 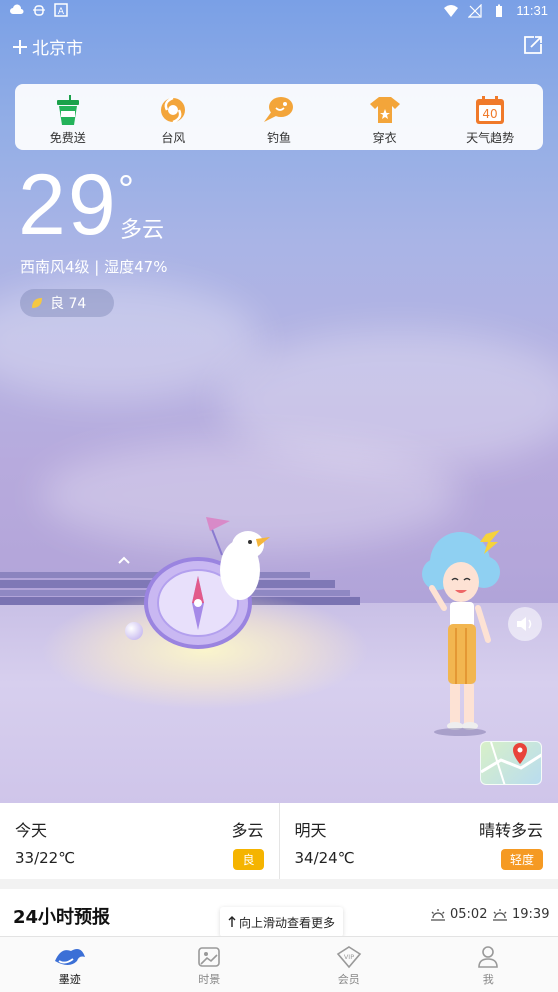 I want to click on share-icon, so click(x=533, y=45).